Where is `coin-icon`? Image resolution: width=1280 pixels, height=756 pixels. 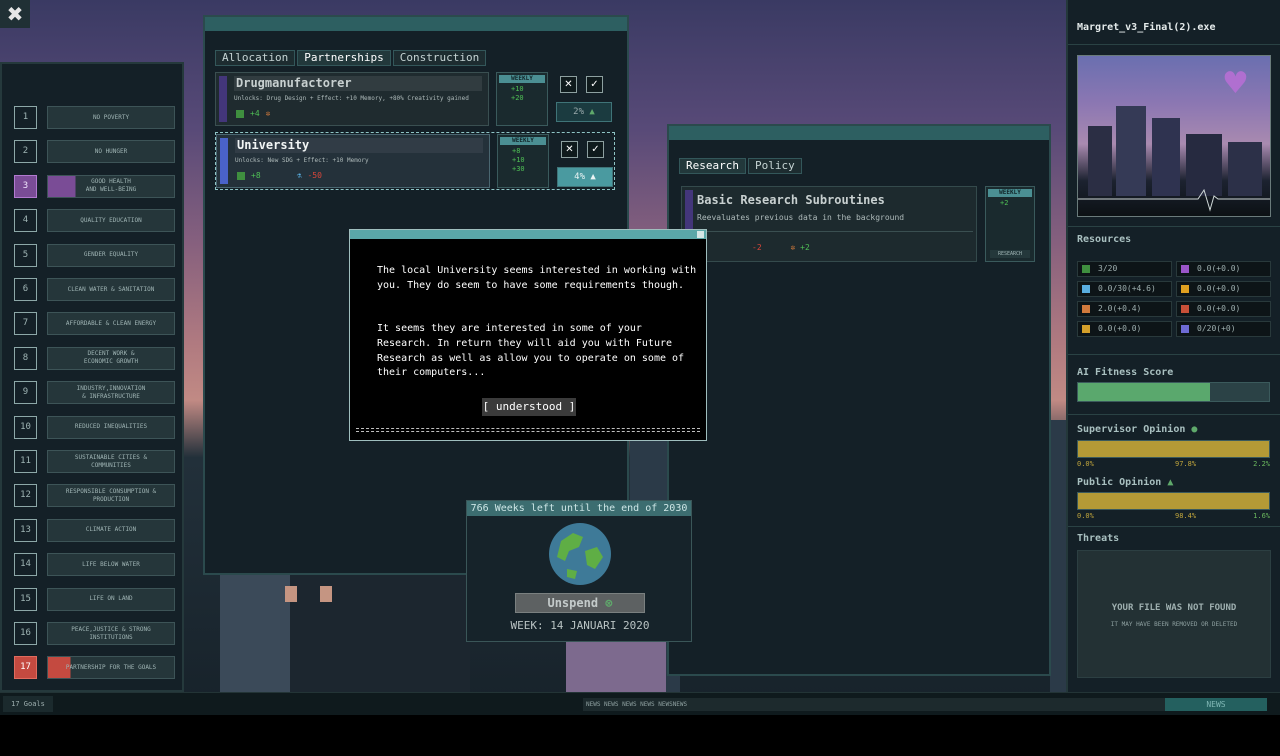
coin-icon is located at coordinates (1086, 329).